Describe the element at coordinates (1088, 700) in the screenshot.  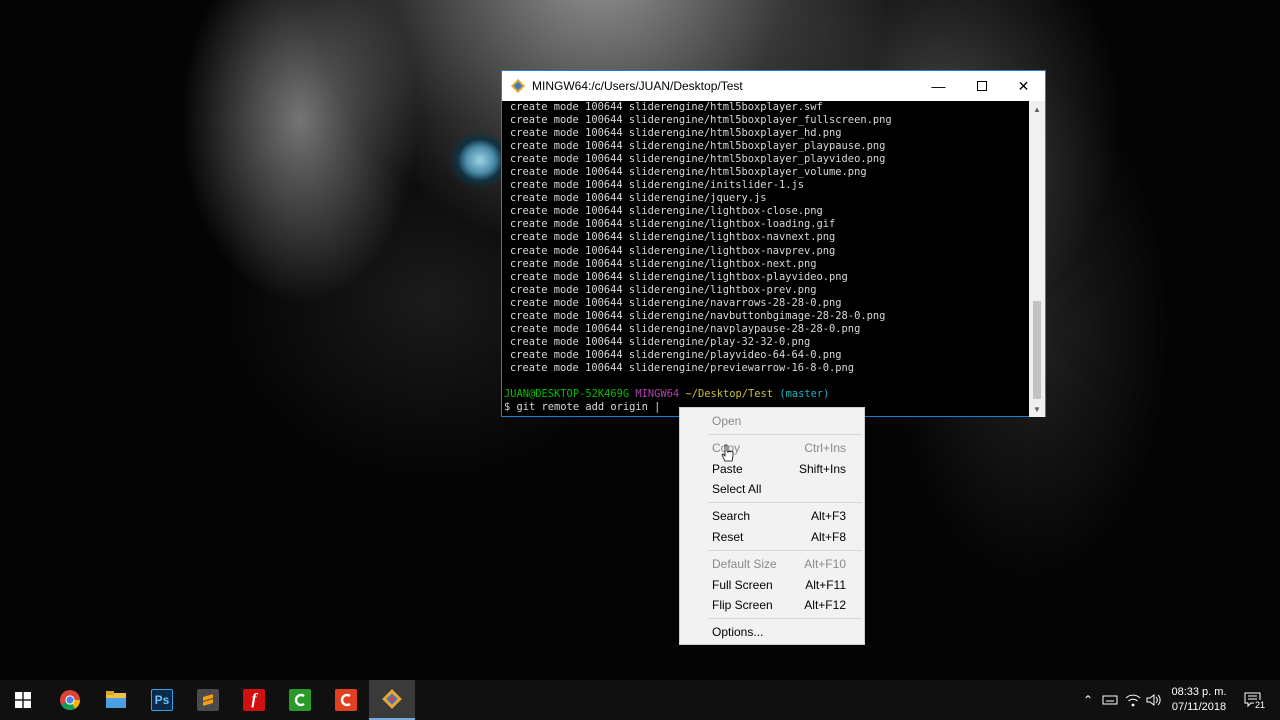
I see `show-hidden-icons-chevron-icon: ⌃` at that location.